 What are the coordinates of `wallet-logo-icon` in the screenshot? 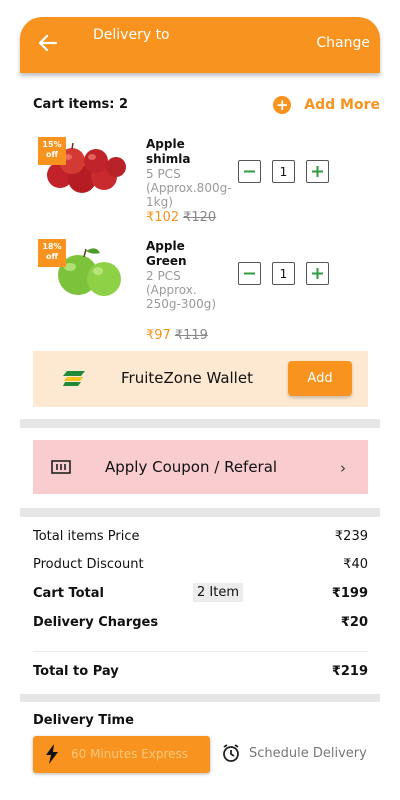 It's located at (74, 378).